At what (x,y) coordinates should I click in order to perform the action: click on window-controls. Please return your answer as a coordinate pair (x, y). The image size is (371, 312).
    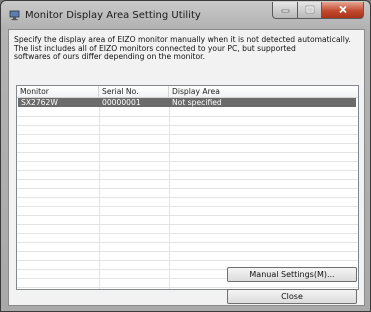
    Looking at the image, I should click on (318, 10).